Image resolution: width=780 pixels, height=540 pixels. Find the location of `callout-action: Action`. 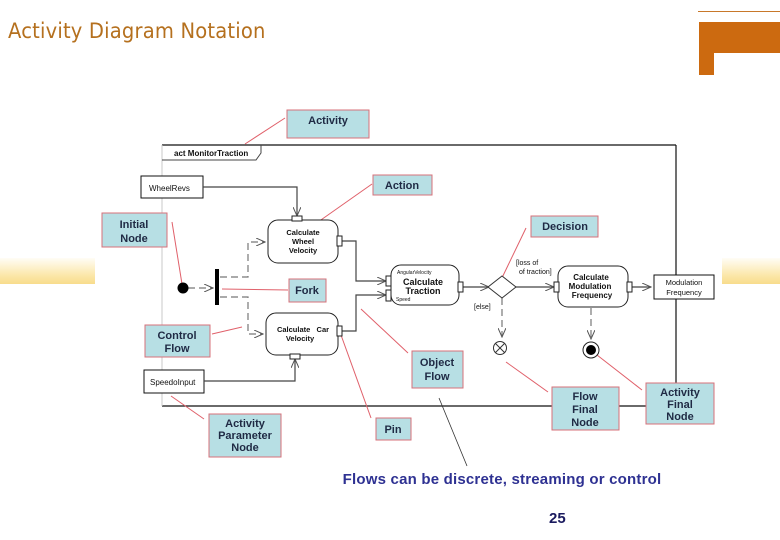

callout-action: Action is located at coordinates (402, 185).